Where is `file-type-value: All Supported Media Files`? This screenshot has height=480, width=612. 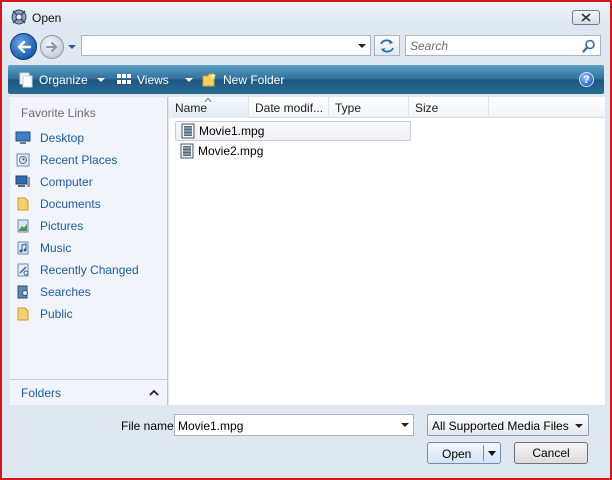
file-type-value: All Supported Media Files is located at coordinates (500, 426).